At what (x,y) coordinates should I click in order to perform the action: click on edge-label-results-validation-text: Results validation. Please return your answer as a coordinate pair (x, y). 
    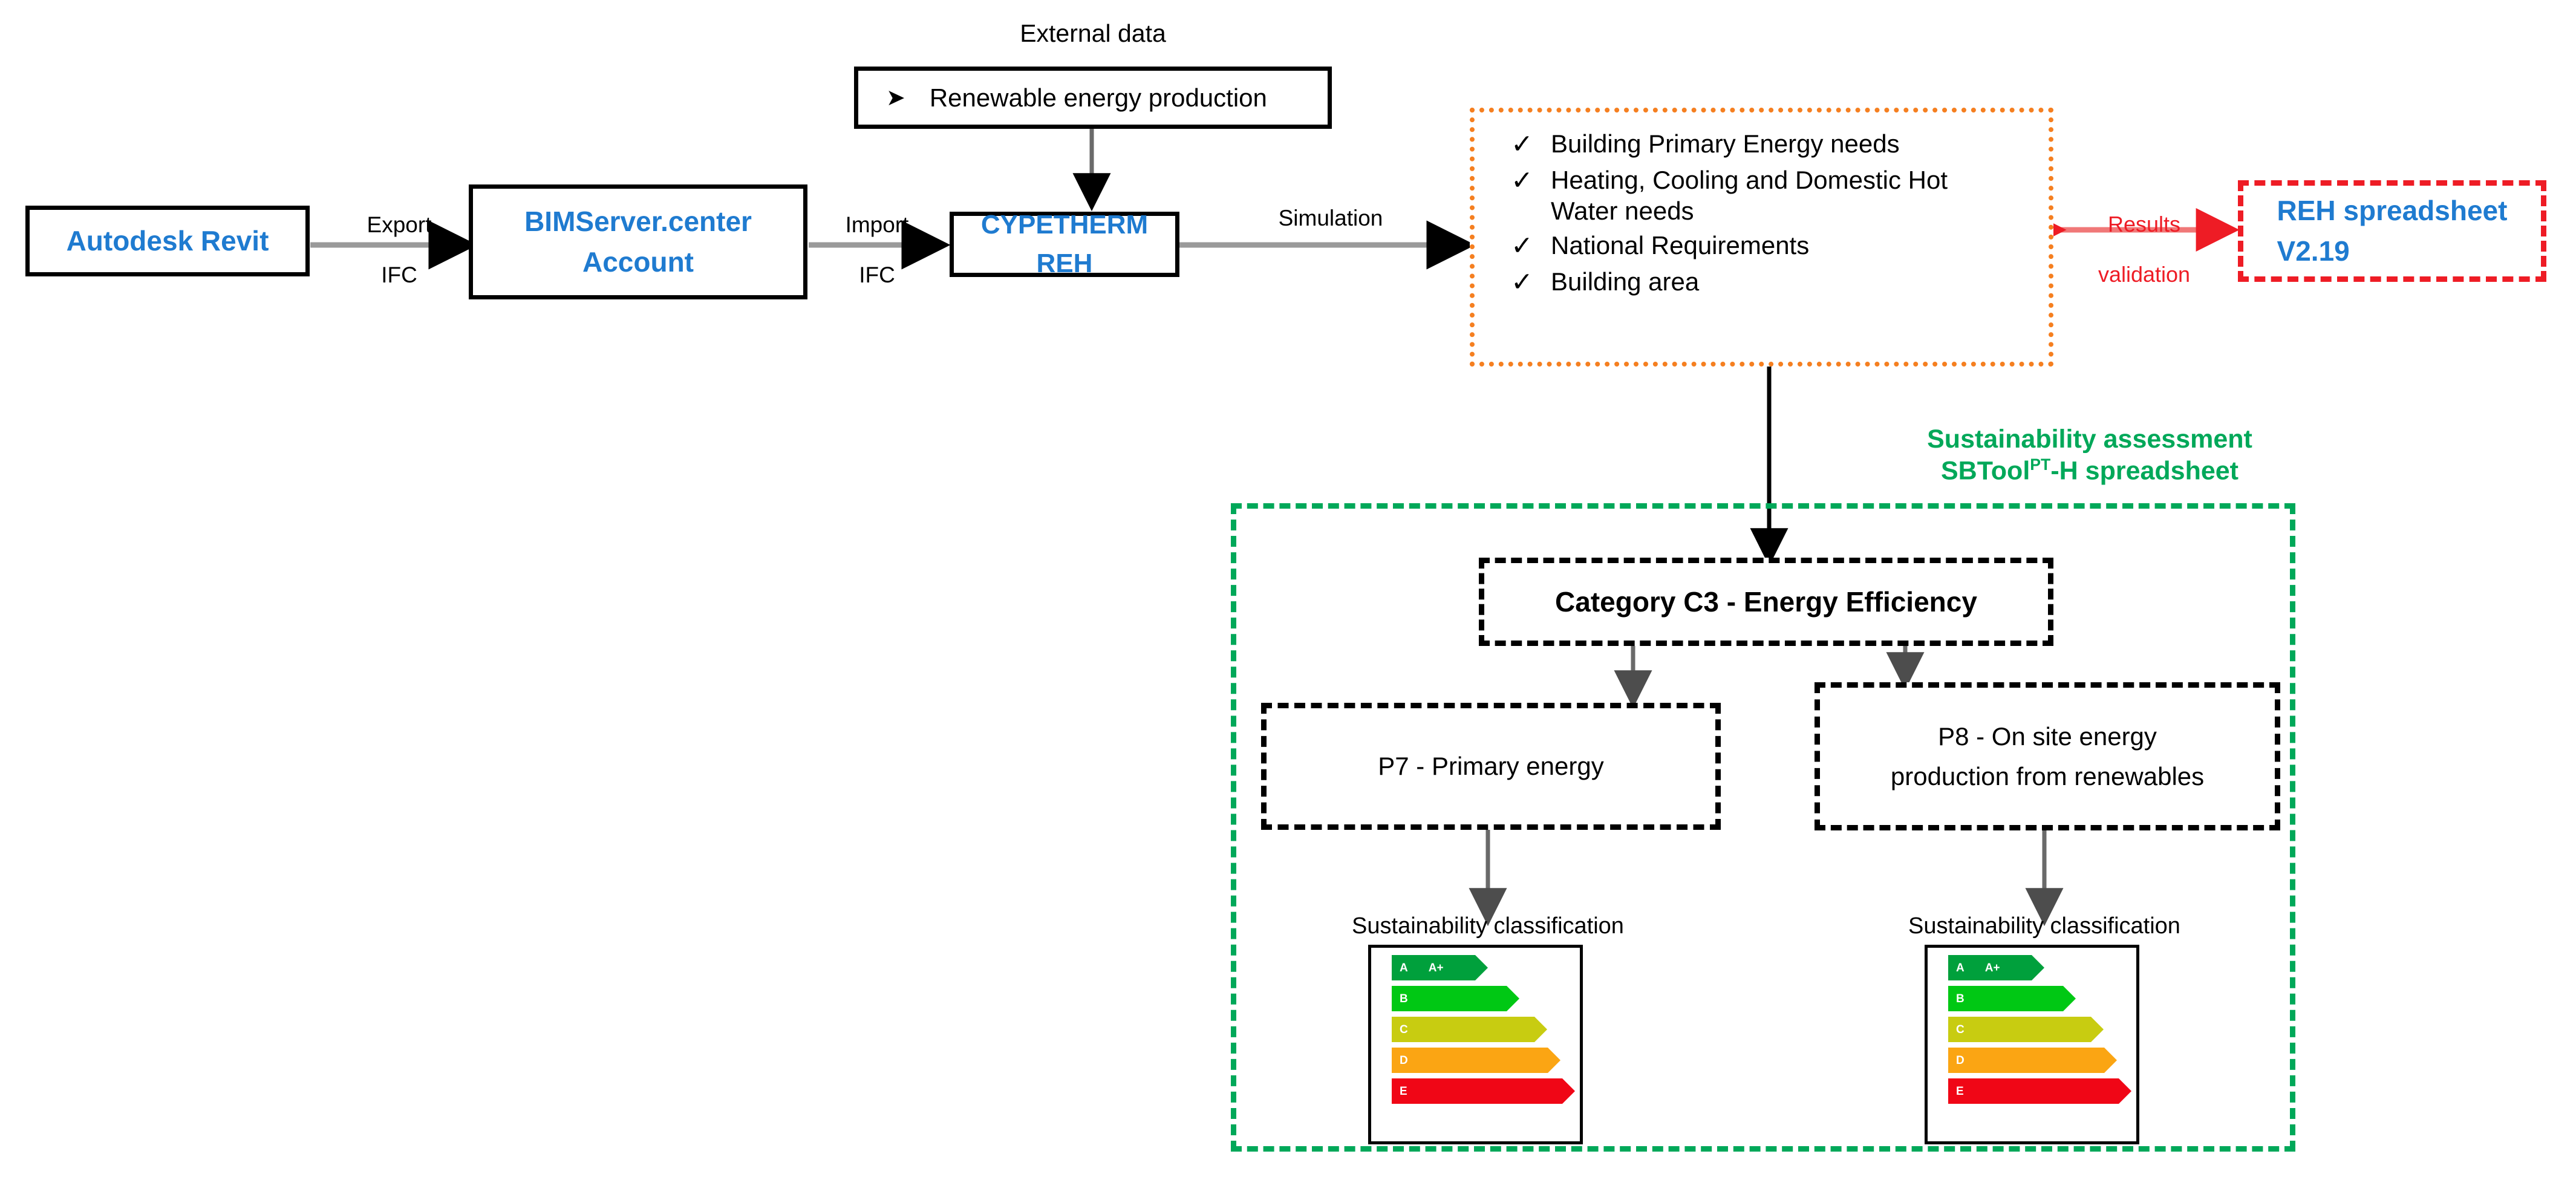
    Looking at the image, I should click on (2144, 250).